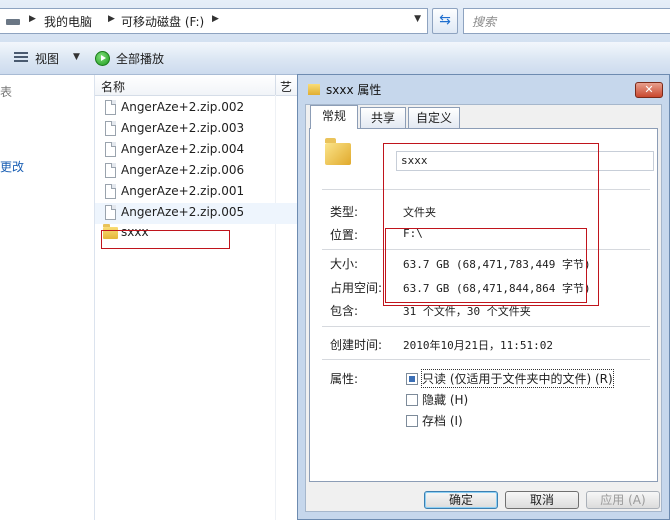 This screenshot has height=520, width=670. I want to click on breadcrumb-drive: 可移动磁盘 (F:), so click(162, 21).